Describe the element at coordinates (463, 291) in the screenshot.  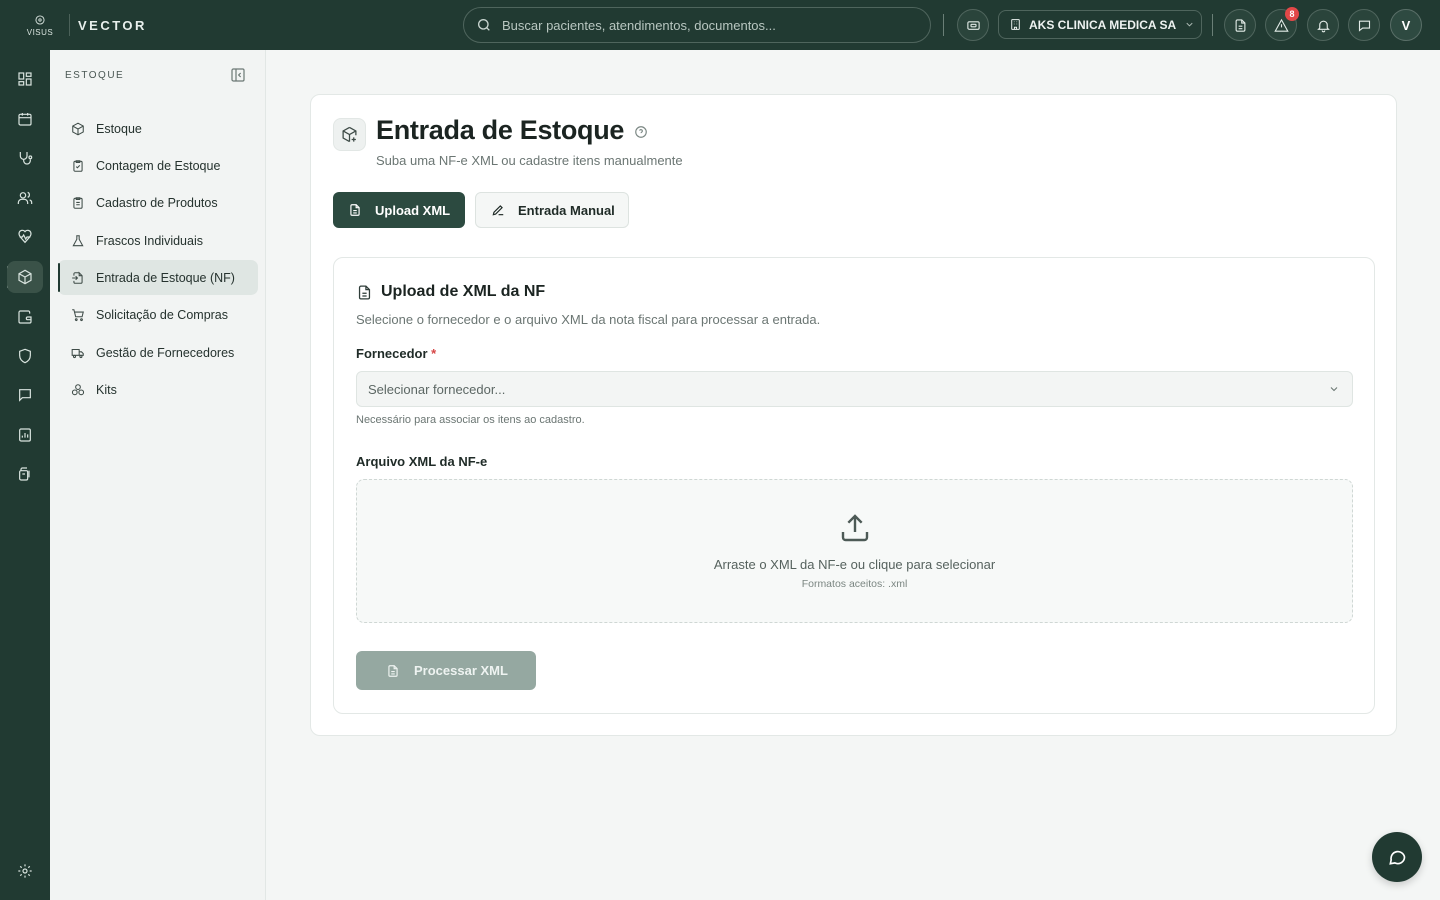
I see `upload-heading-text: Upload de XML da NF` at that location.